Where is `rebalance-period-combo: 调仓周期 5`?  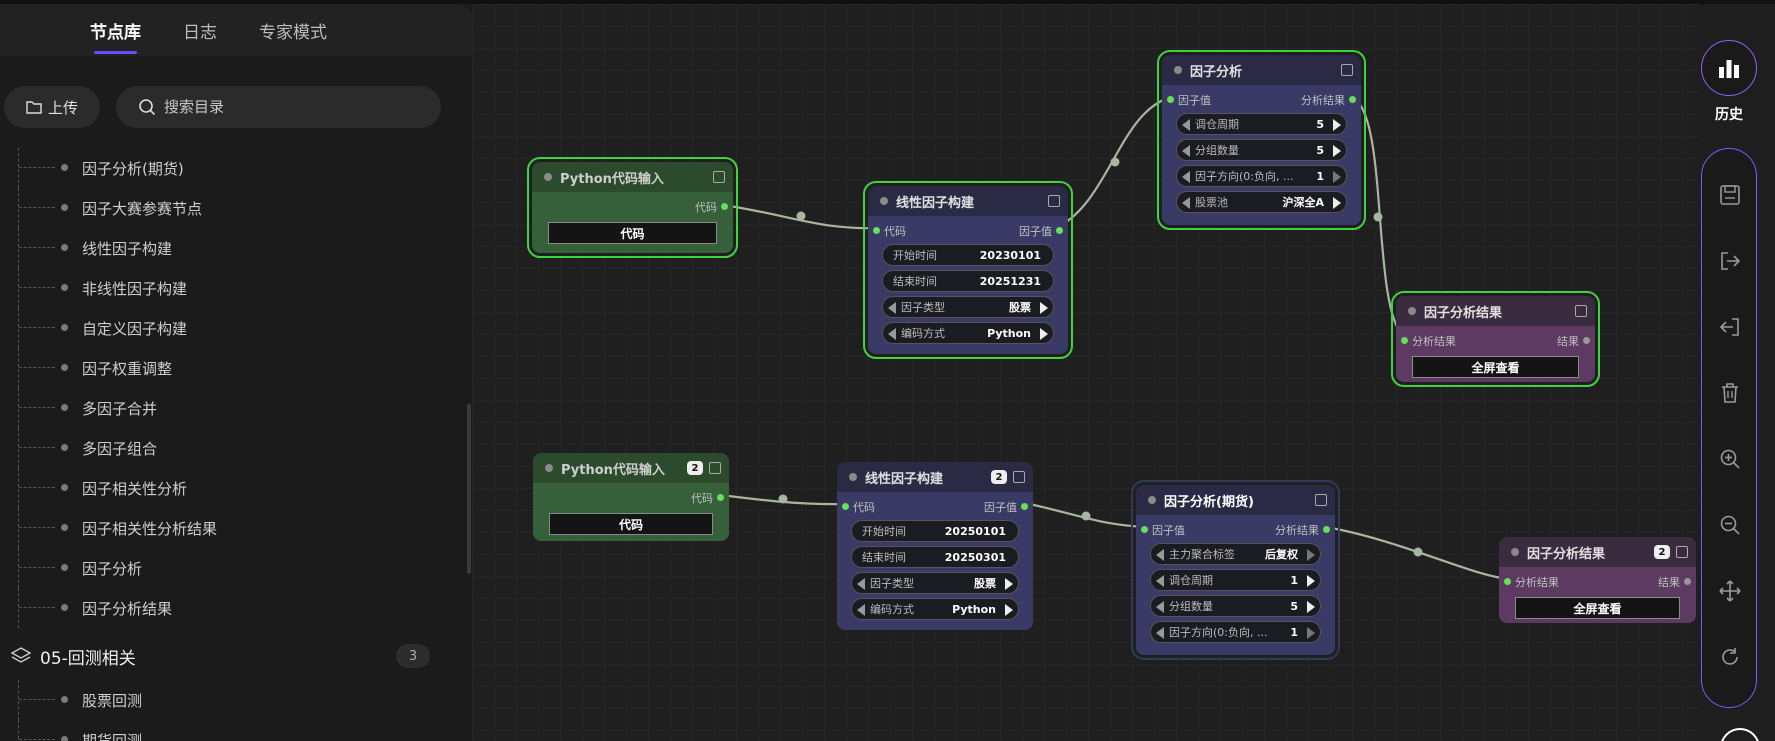
rebalance-period-combo: 调仓周期 5 is located at coordinates (1261, 124).